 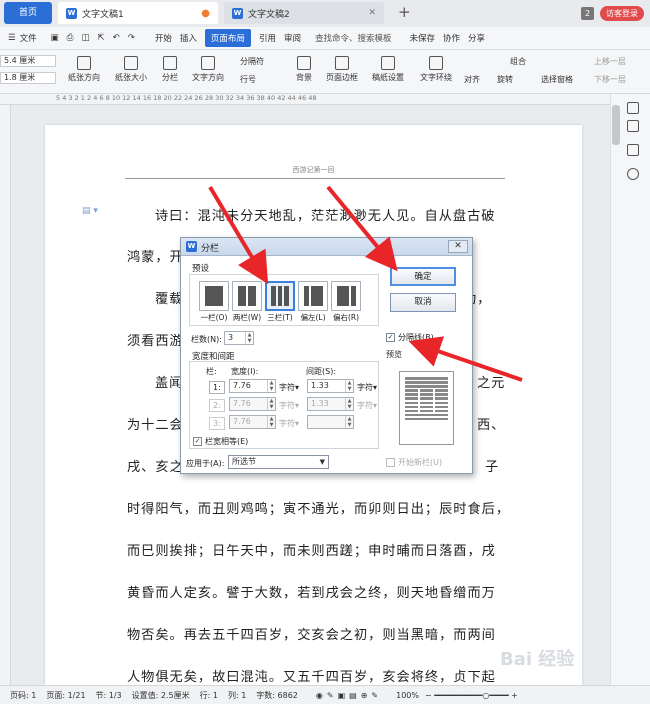 What do you see at coordinates (90, 211) in the screenshot?
I see `doc-note-icon: ▤ ▾` at bounding box center [90, 211].